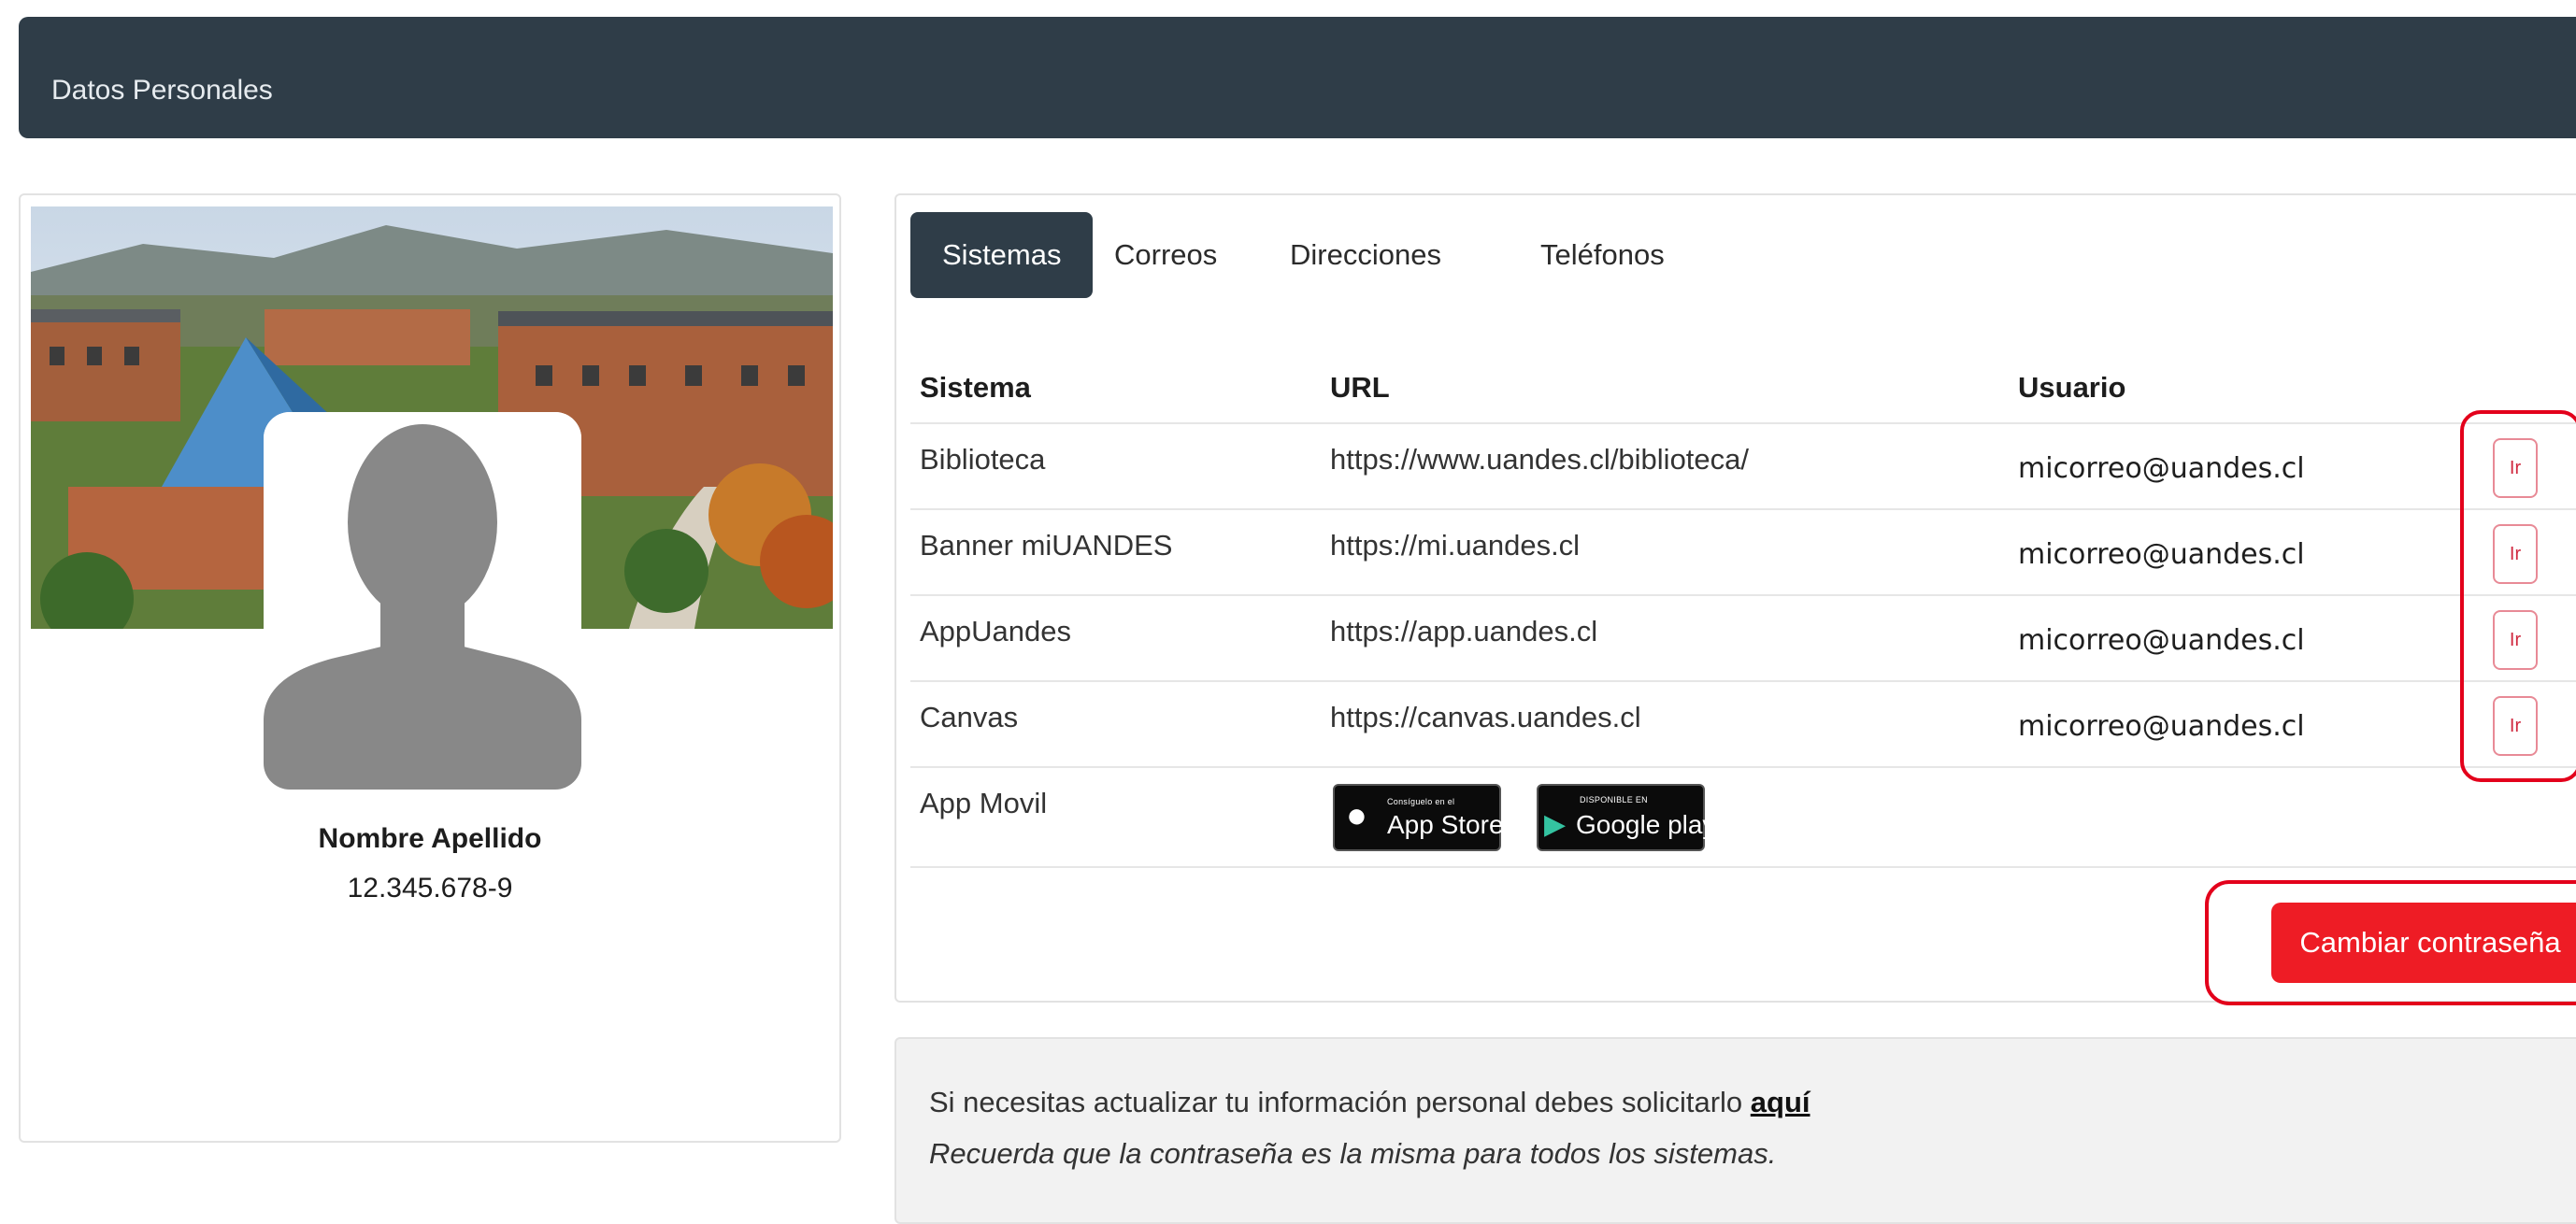 The width and height of the screenshot is (2576, 1224). I want to click on app-store-big-text: App Store, so click(1445, 824).